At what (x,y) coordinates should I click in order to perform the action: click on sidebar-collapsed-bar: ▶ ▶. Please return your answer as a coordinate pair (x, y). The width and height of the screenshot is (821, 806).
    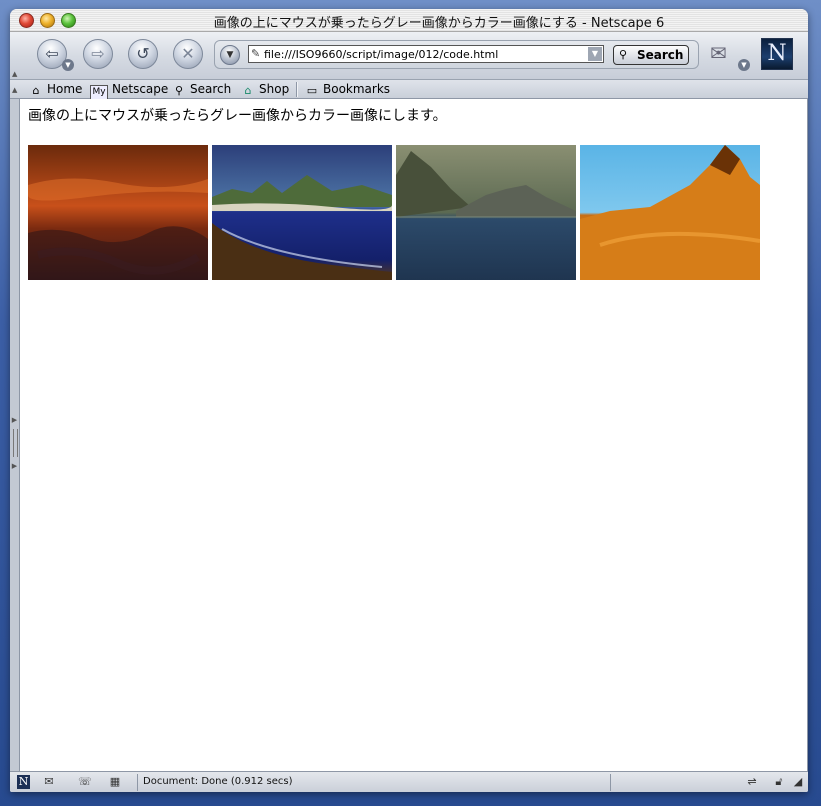
    Looking at the image, I should click on (15, 435).